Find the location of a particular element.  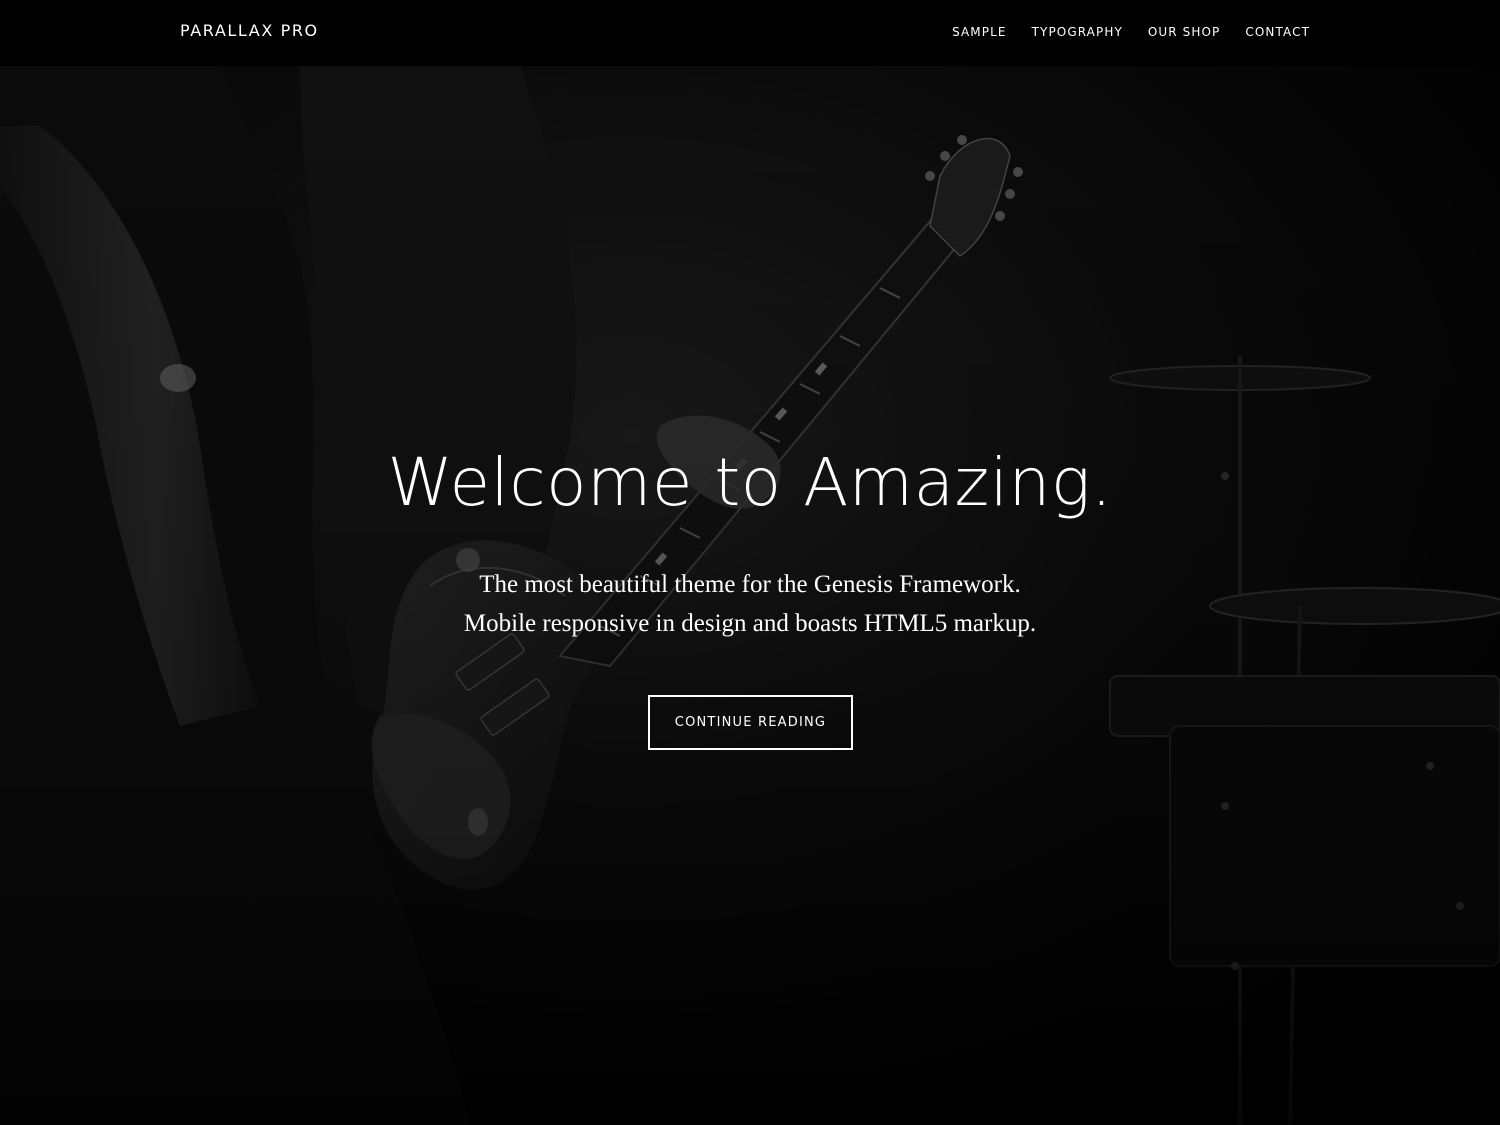

nav-item-typography: TYPOGRAPHY is located at coordinates (1077, 32).